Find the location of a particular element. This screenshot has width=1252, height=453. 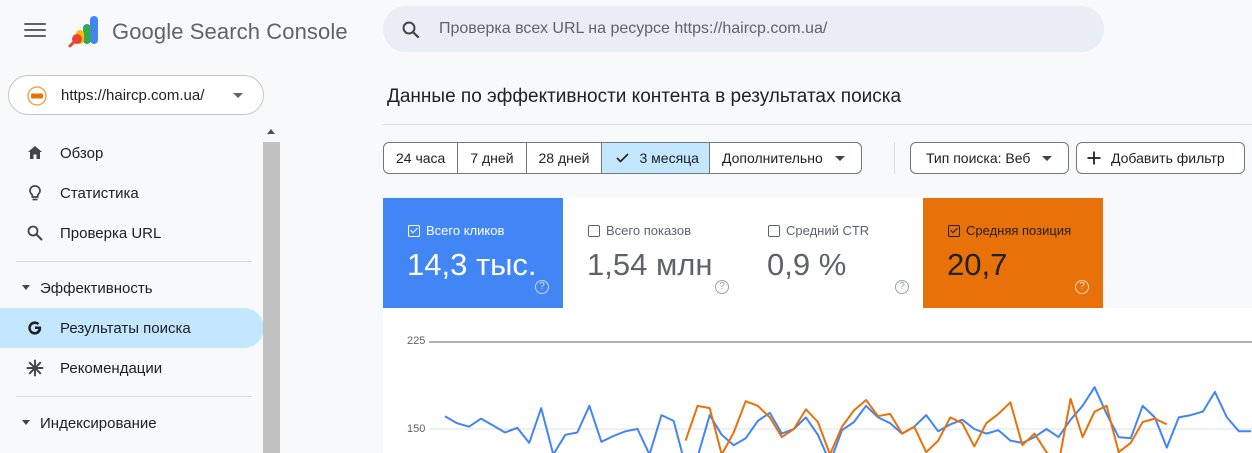

add-filter-label: Добавить фильтр is located at coordinates (1168, 158).